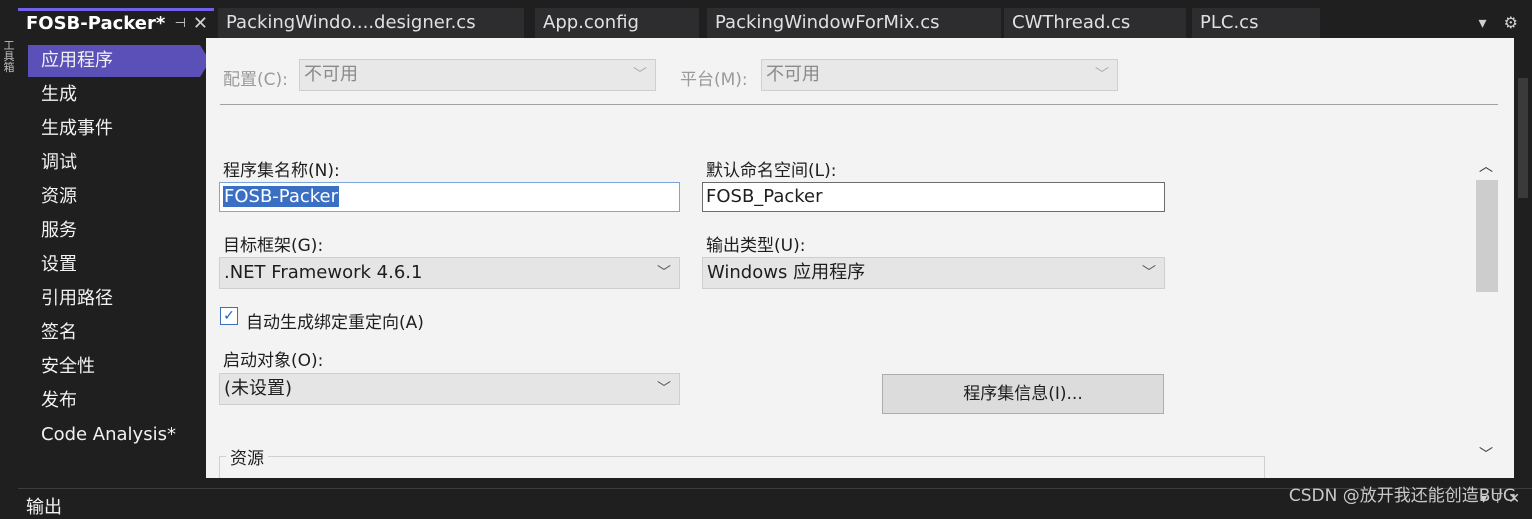  What do you see at coordinates (281, 168) in the screenshot?
I see `assembly-name-label: 程序集名称(N):` at bounding box center [281, 168].